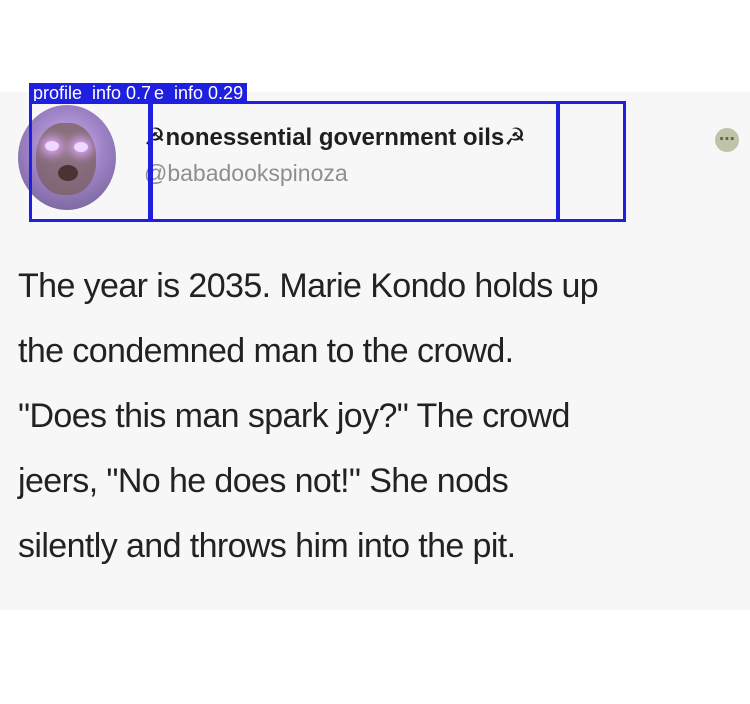 The width and height of the screenshot is (750, 704). What do you see at coordinates (308, 286) in the screenshot?
I see `tweet-line-1: The year is 2035. Marie Kondo holds up` at bounding box center [308, 286].